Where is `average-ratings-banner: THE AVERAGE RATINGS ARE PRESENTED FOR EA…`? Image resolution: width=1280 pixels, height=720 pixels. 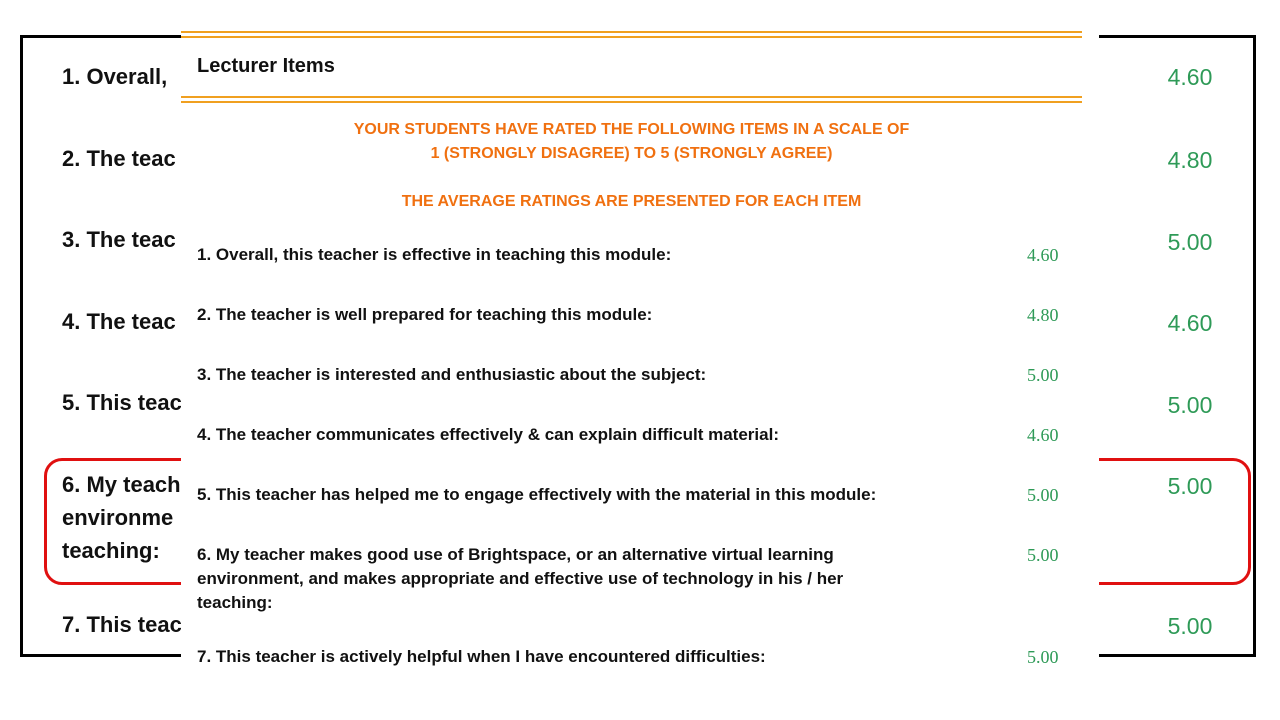
average-ratings-banner: THE AVERAGE RATINGS ARE PRESENTED FOR EA… is located at coordinates (631, 201).